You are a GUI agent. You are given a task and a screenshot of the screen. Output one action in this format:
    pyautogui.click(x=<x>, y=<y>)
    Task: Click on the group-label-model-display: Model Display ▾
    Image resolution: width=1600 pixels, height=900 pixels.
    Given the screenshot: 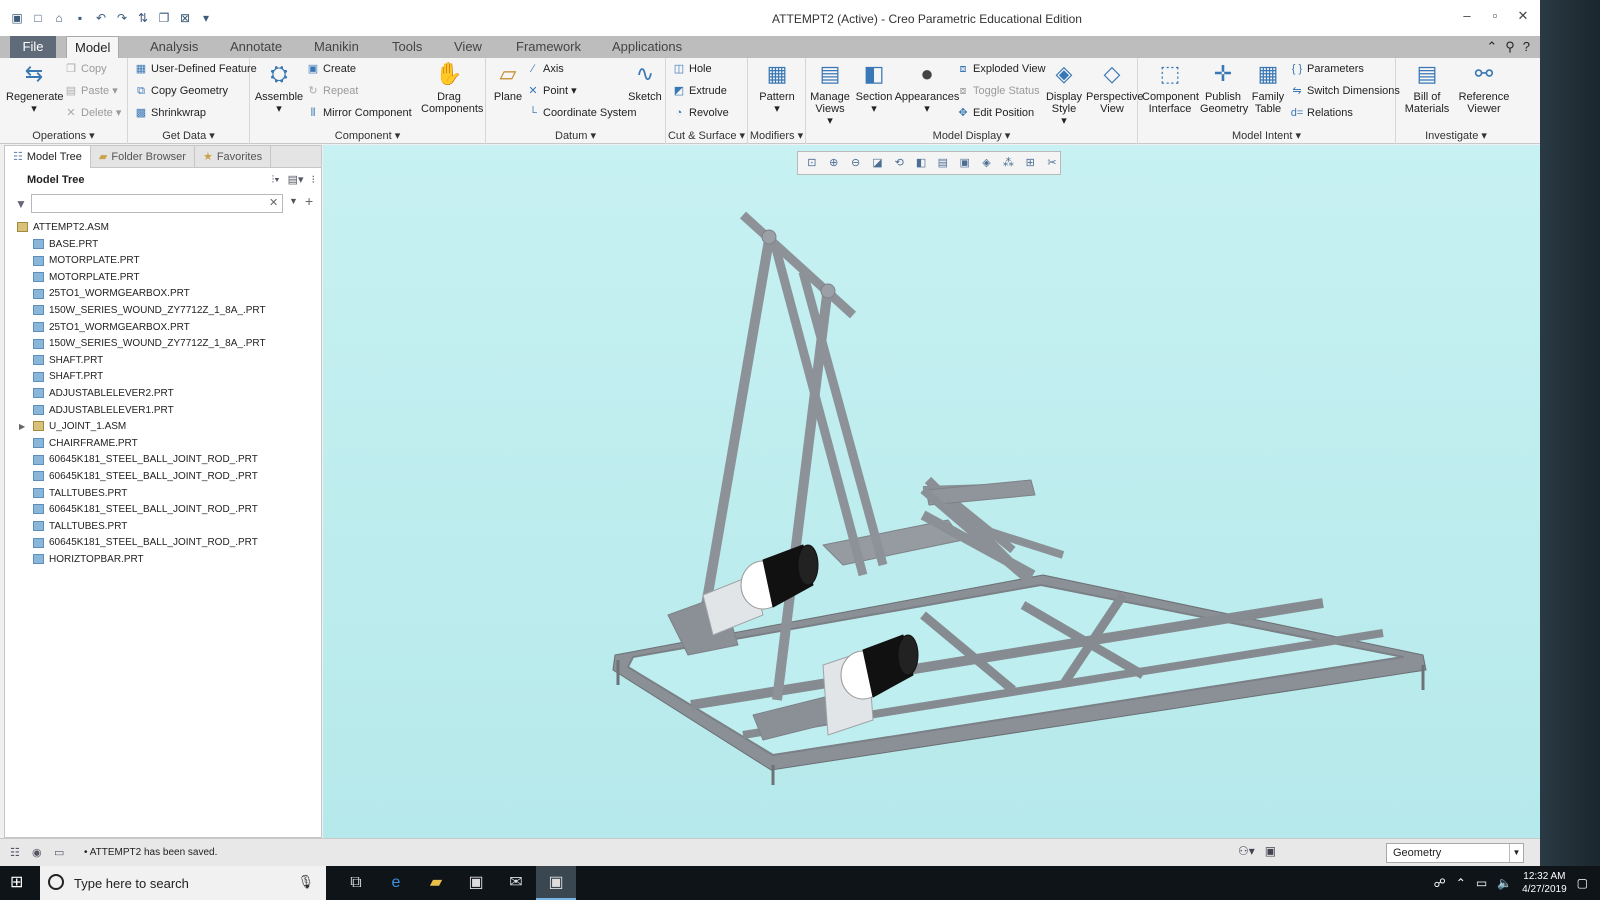 What is the action you would take?
    pyautogui.click(x=971, y=135)
    